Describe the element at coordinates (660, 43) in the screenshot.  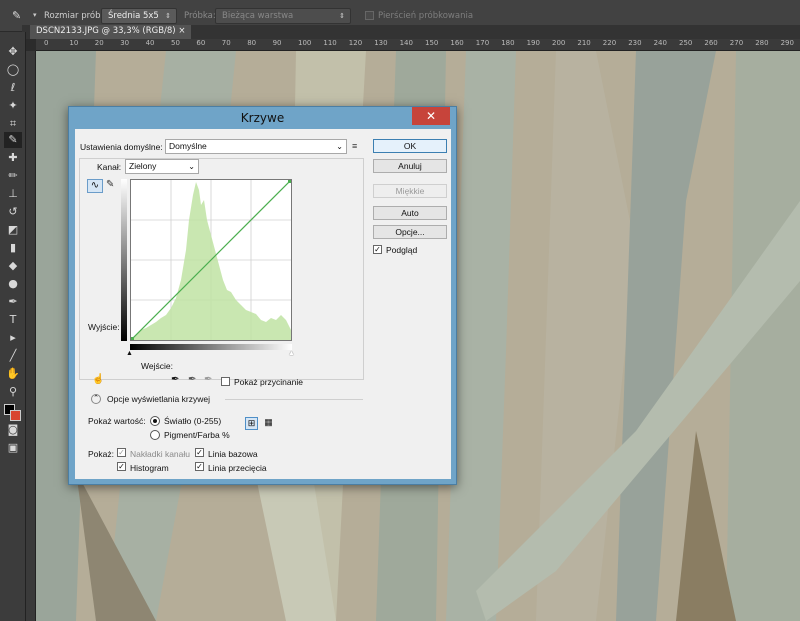
I see `ruler-tick: 240` at that location.